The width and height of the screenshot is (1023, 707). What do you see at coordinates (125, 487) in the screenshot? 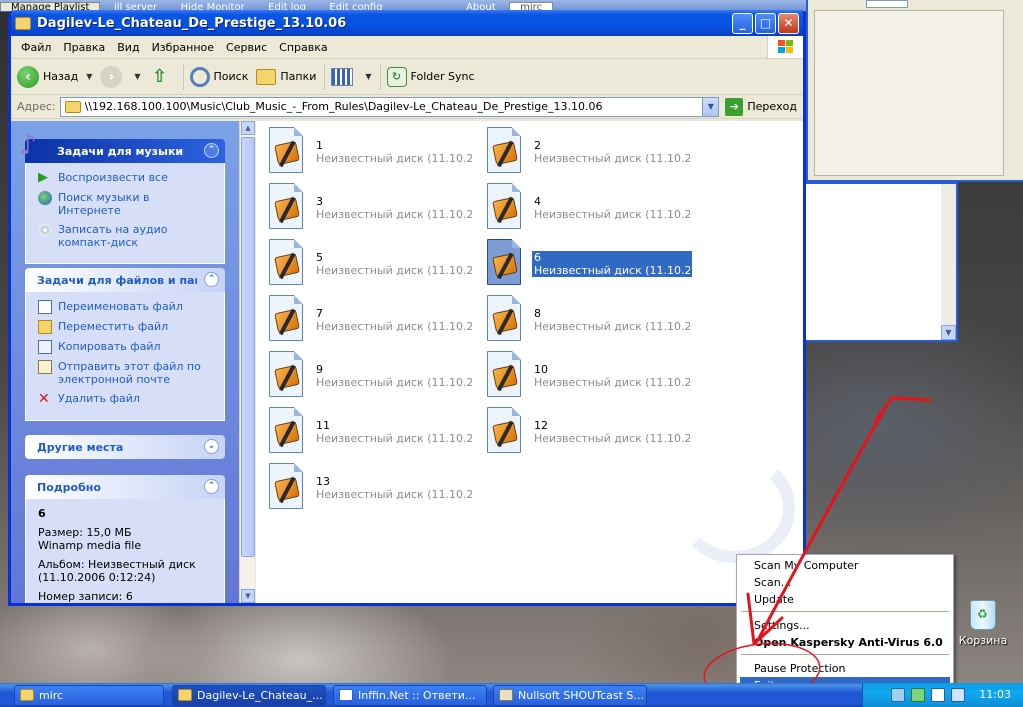
I see `details-header: Подробно ⌃` at bounding box center [125, 487].